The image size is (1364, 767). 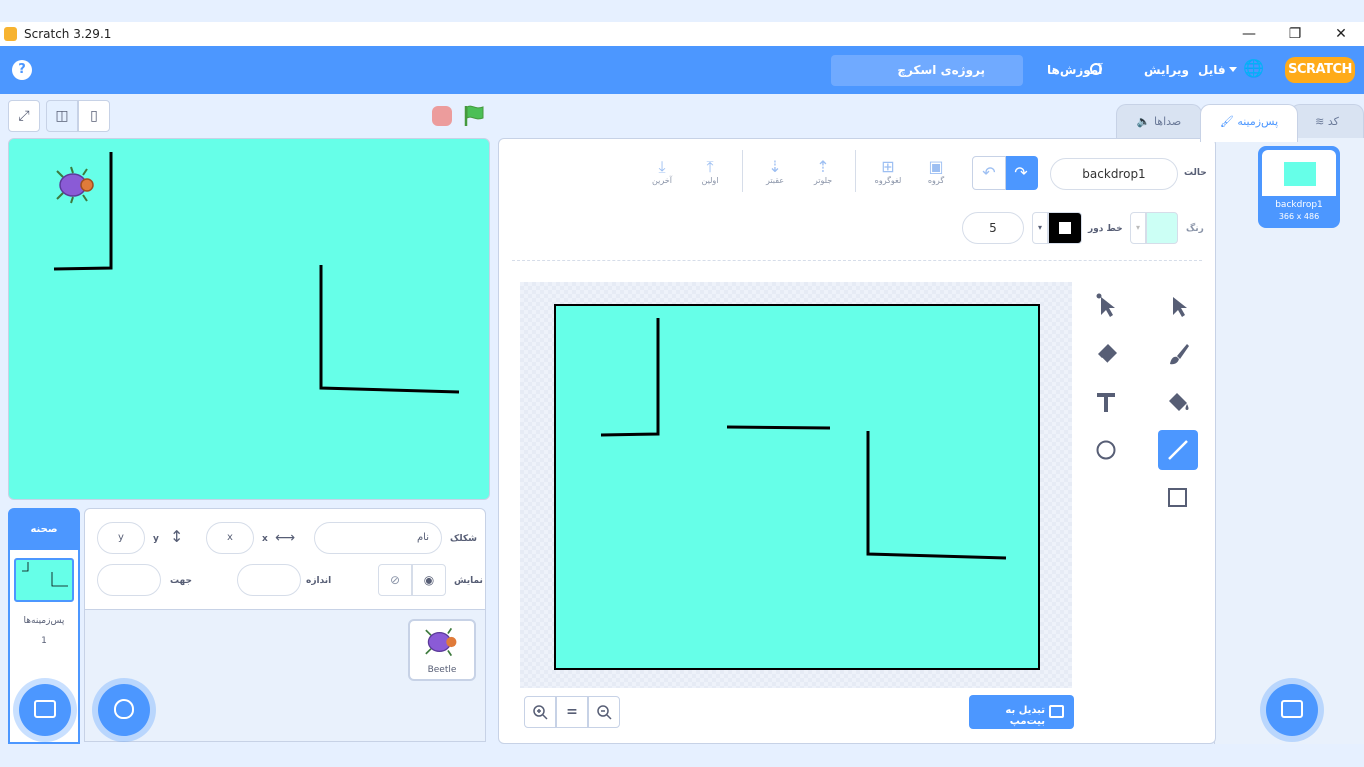 I want to click on menu-edit: ویرایش, so click(x=1166, y=70).